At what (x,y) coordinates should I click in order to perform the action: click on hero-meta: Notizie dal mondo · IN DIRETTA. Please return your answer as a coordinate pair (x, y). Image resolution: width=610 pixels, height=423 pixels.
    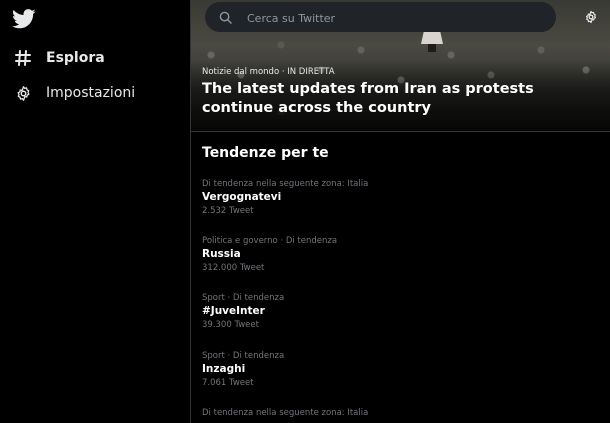
    Looking at the image, I should click on (268, 72).